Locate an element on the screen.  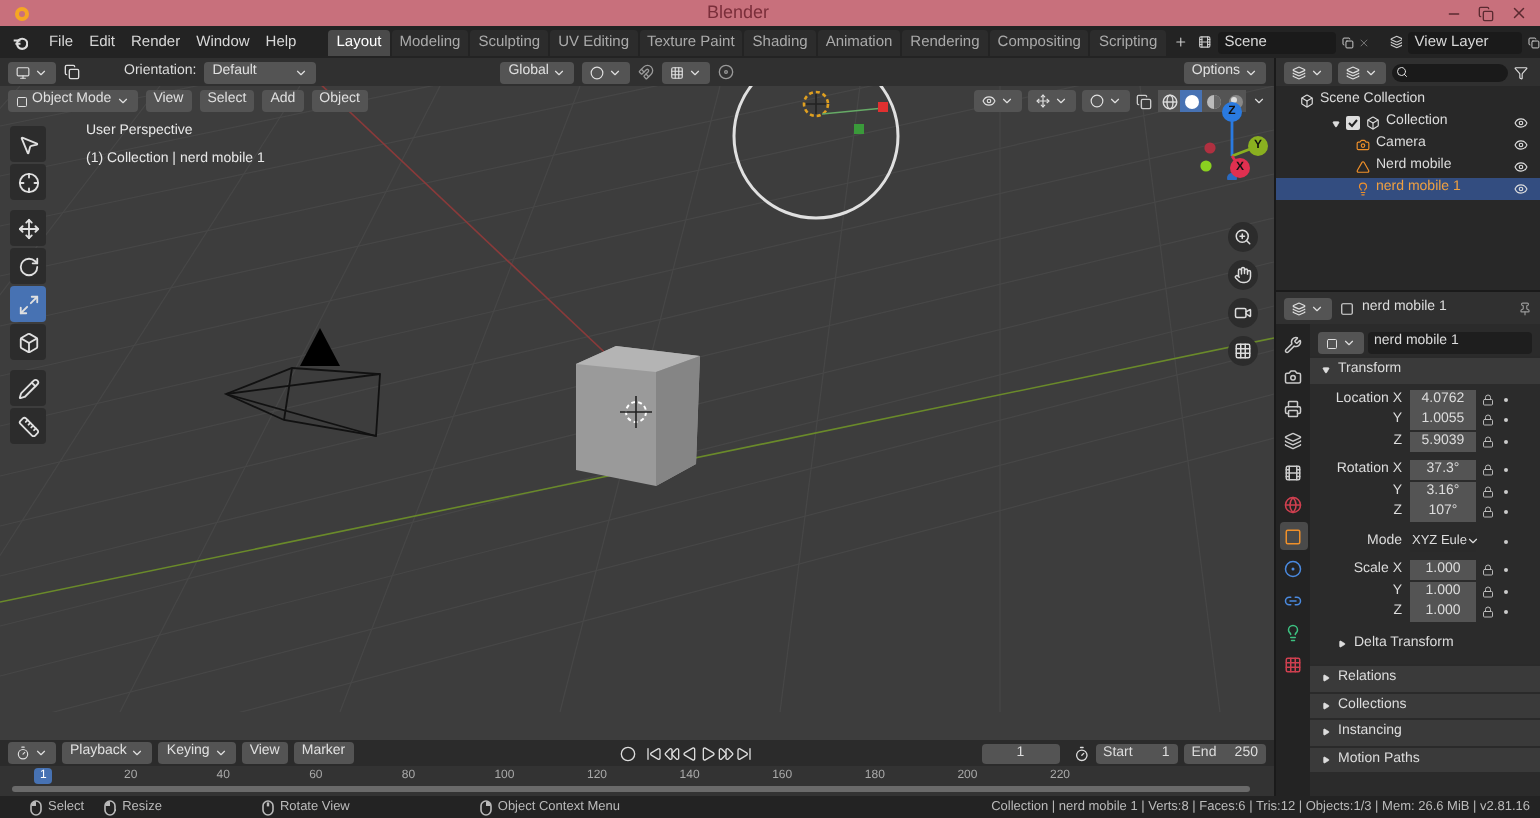
scene-icon is located at coordinates (1205, 42).